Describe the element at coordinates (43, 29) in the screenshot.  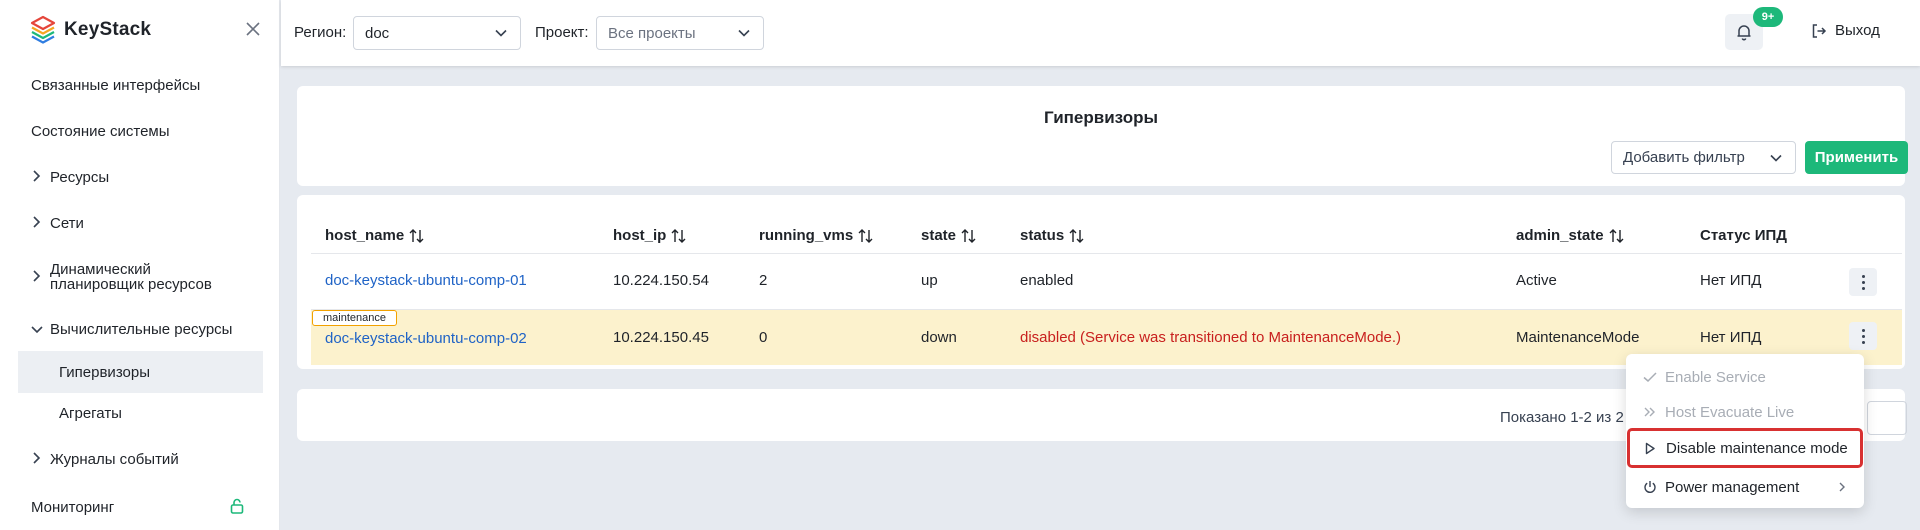
I see `keystack-logo-icon` at that location.